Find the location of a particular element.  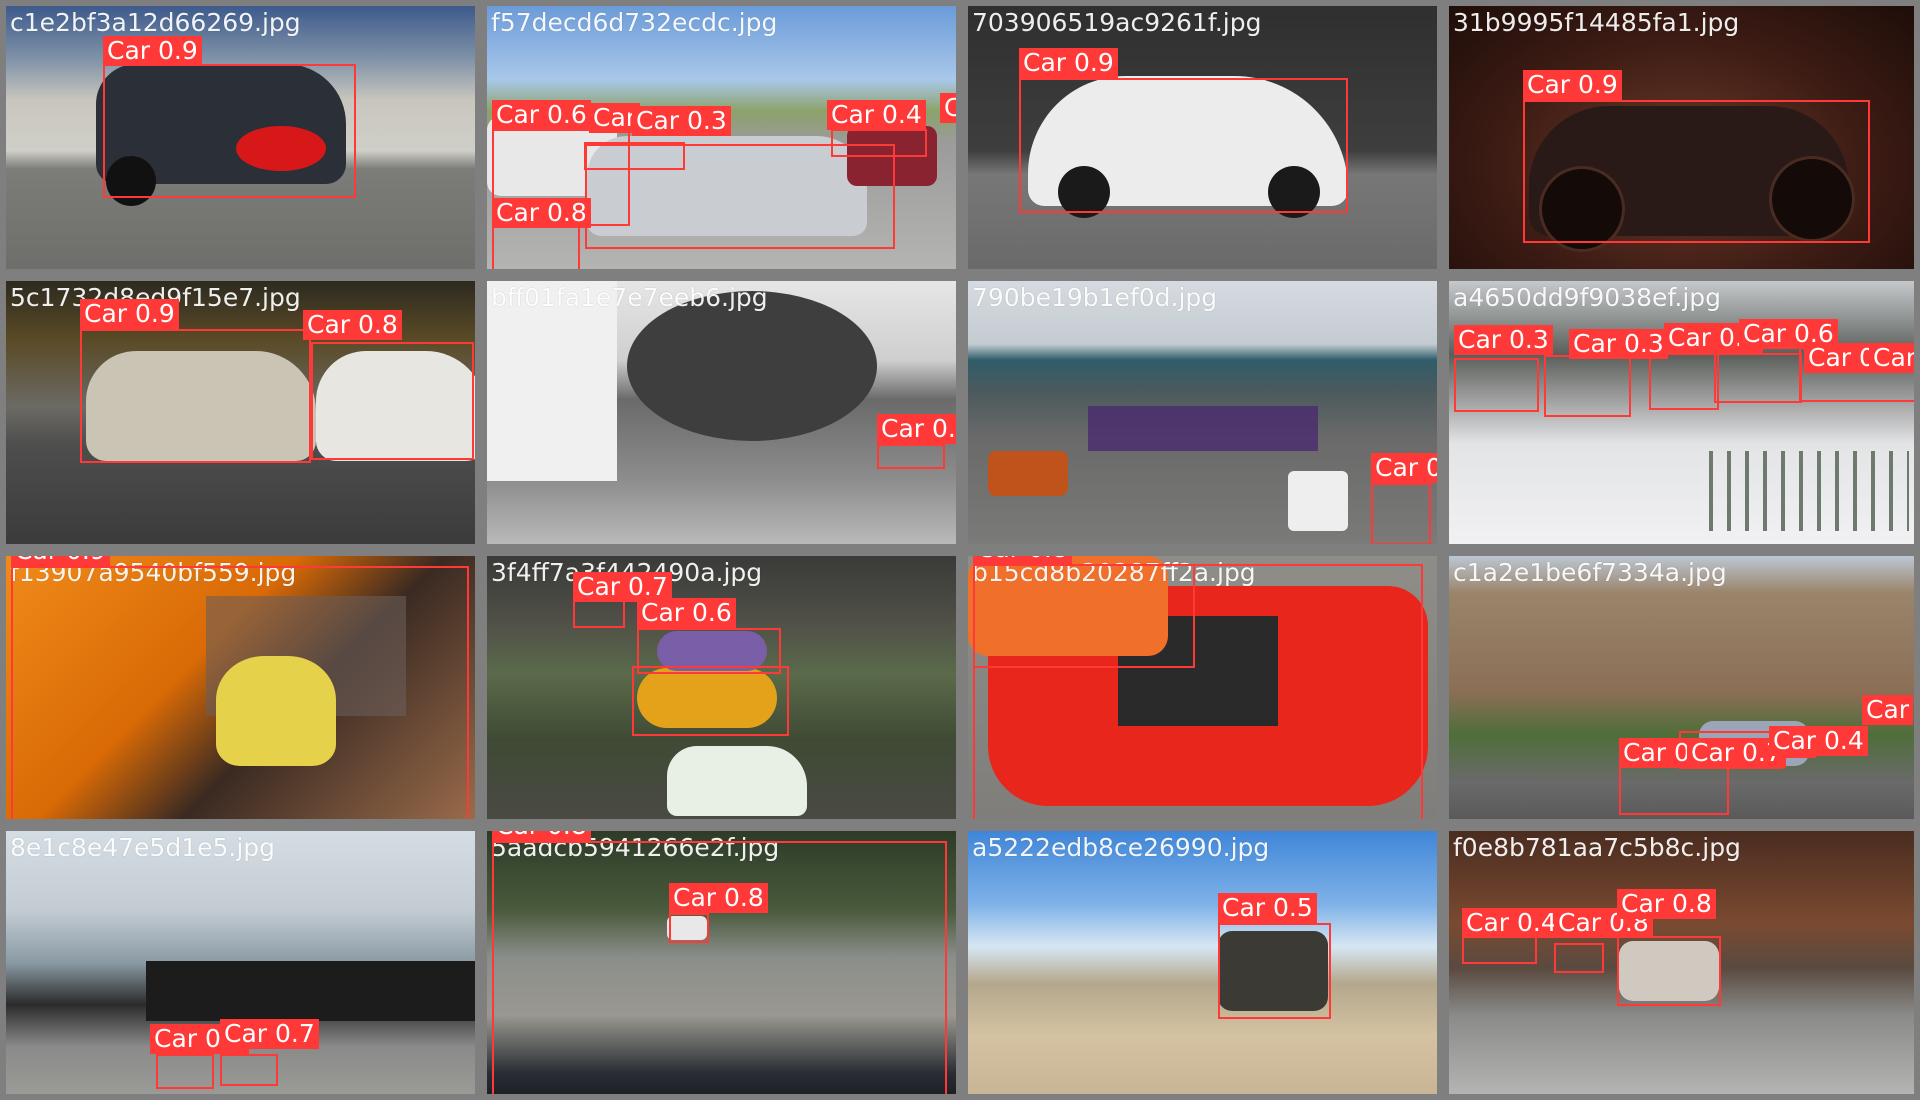

image-filename: 31b9995f14485fa1.jpg is located at coordinates (1596, 22).